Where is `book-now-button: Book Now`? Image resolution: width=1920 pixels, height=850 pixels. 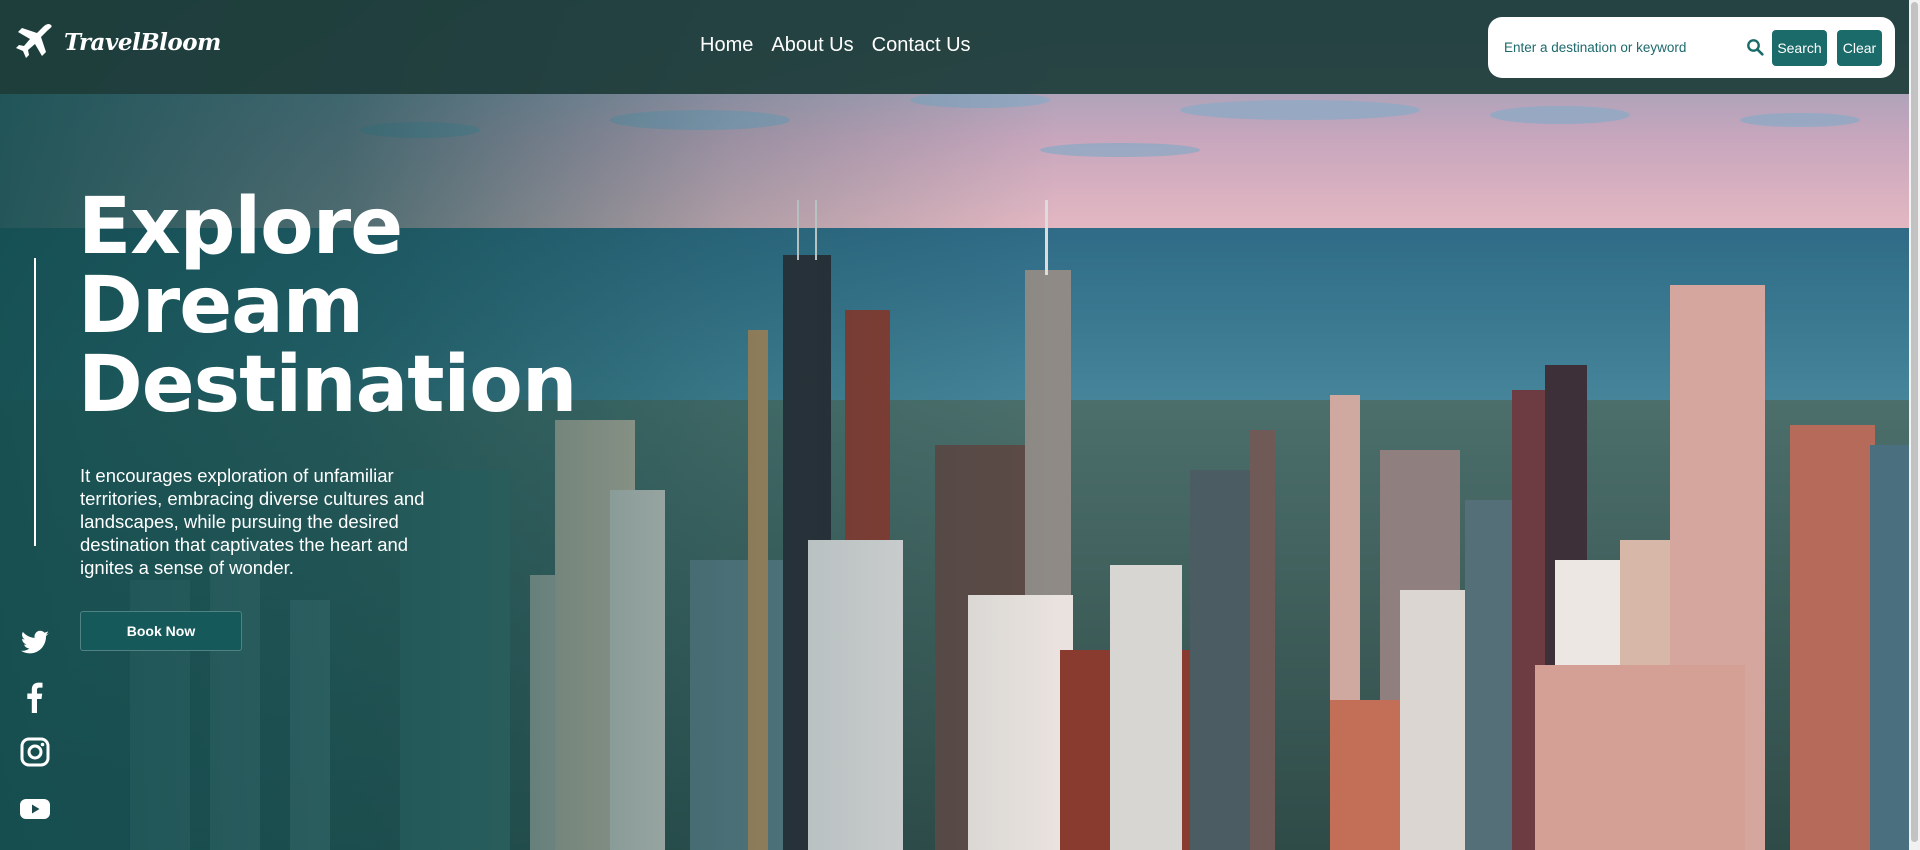
book-now-button: Book Now is located at coordinates (161, 631).